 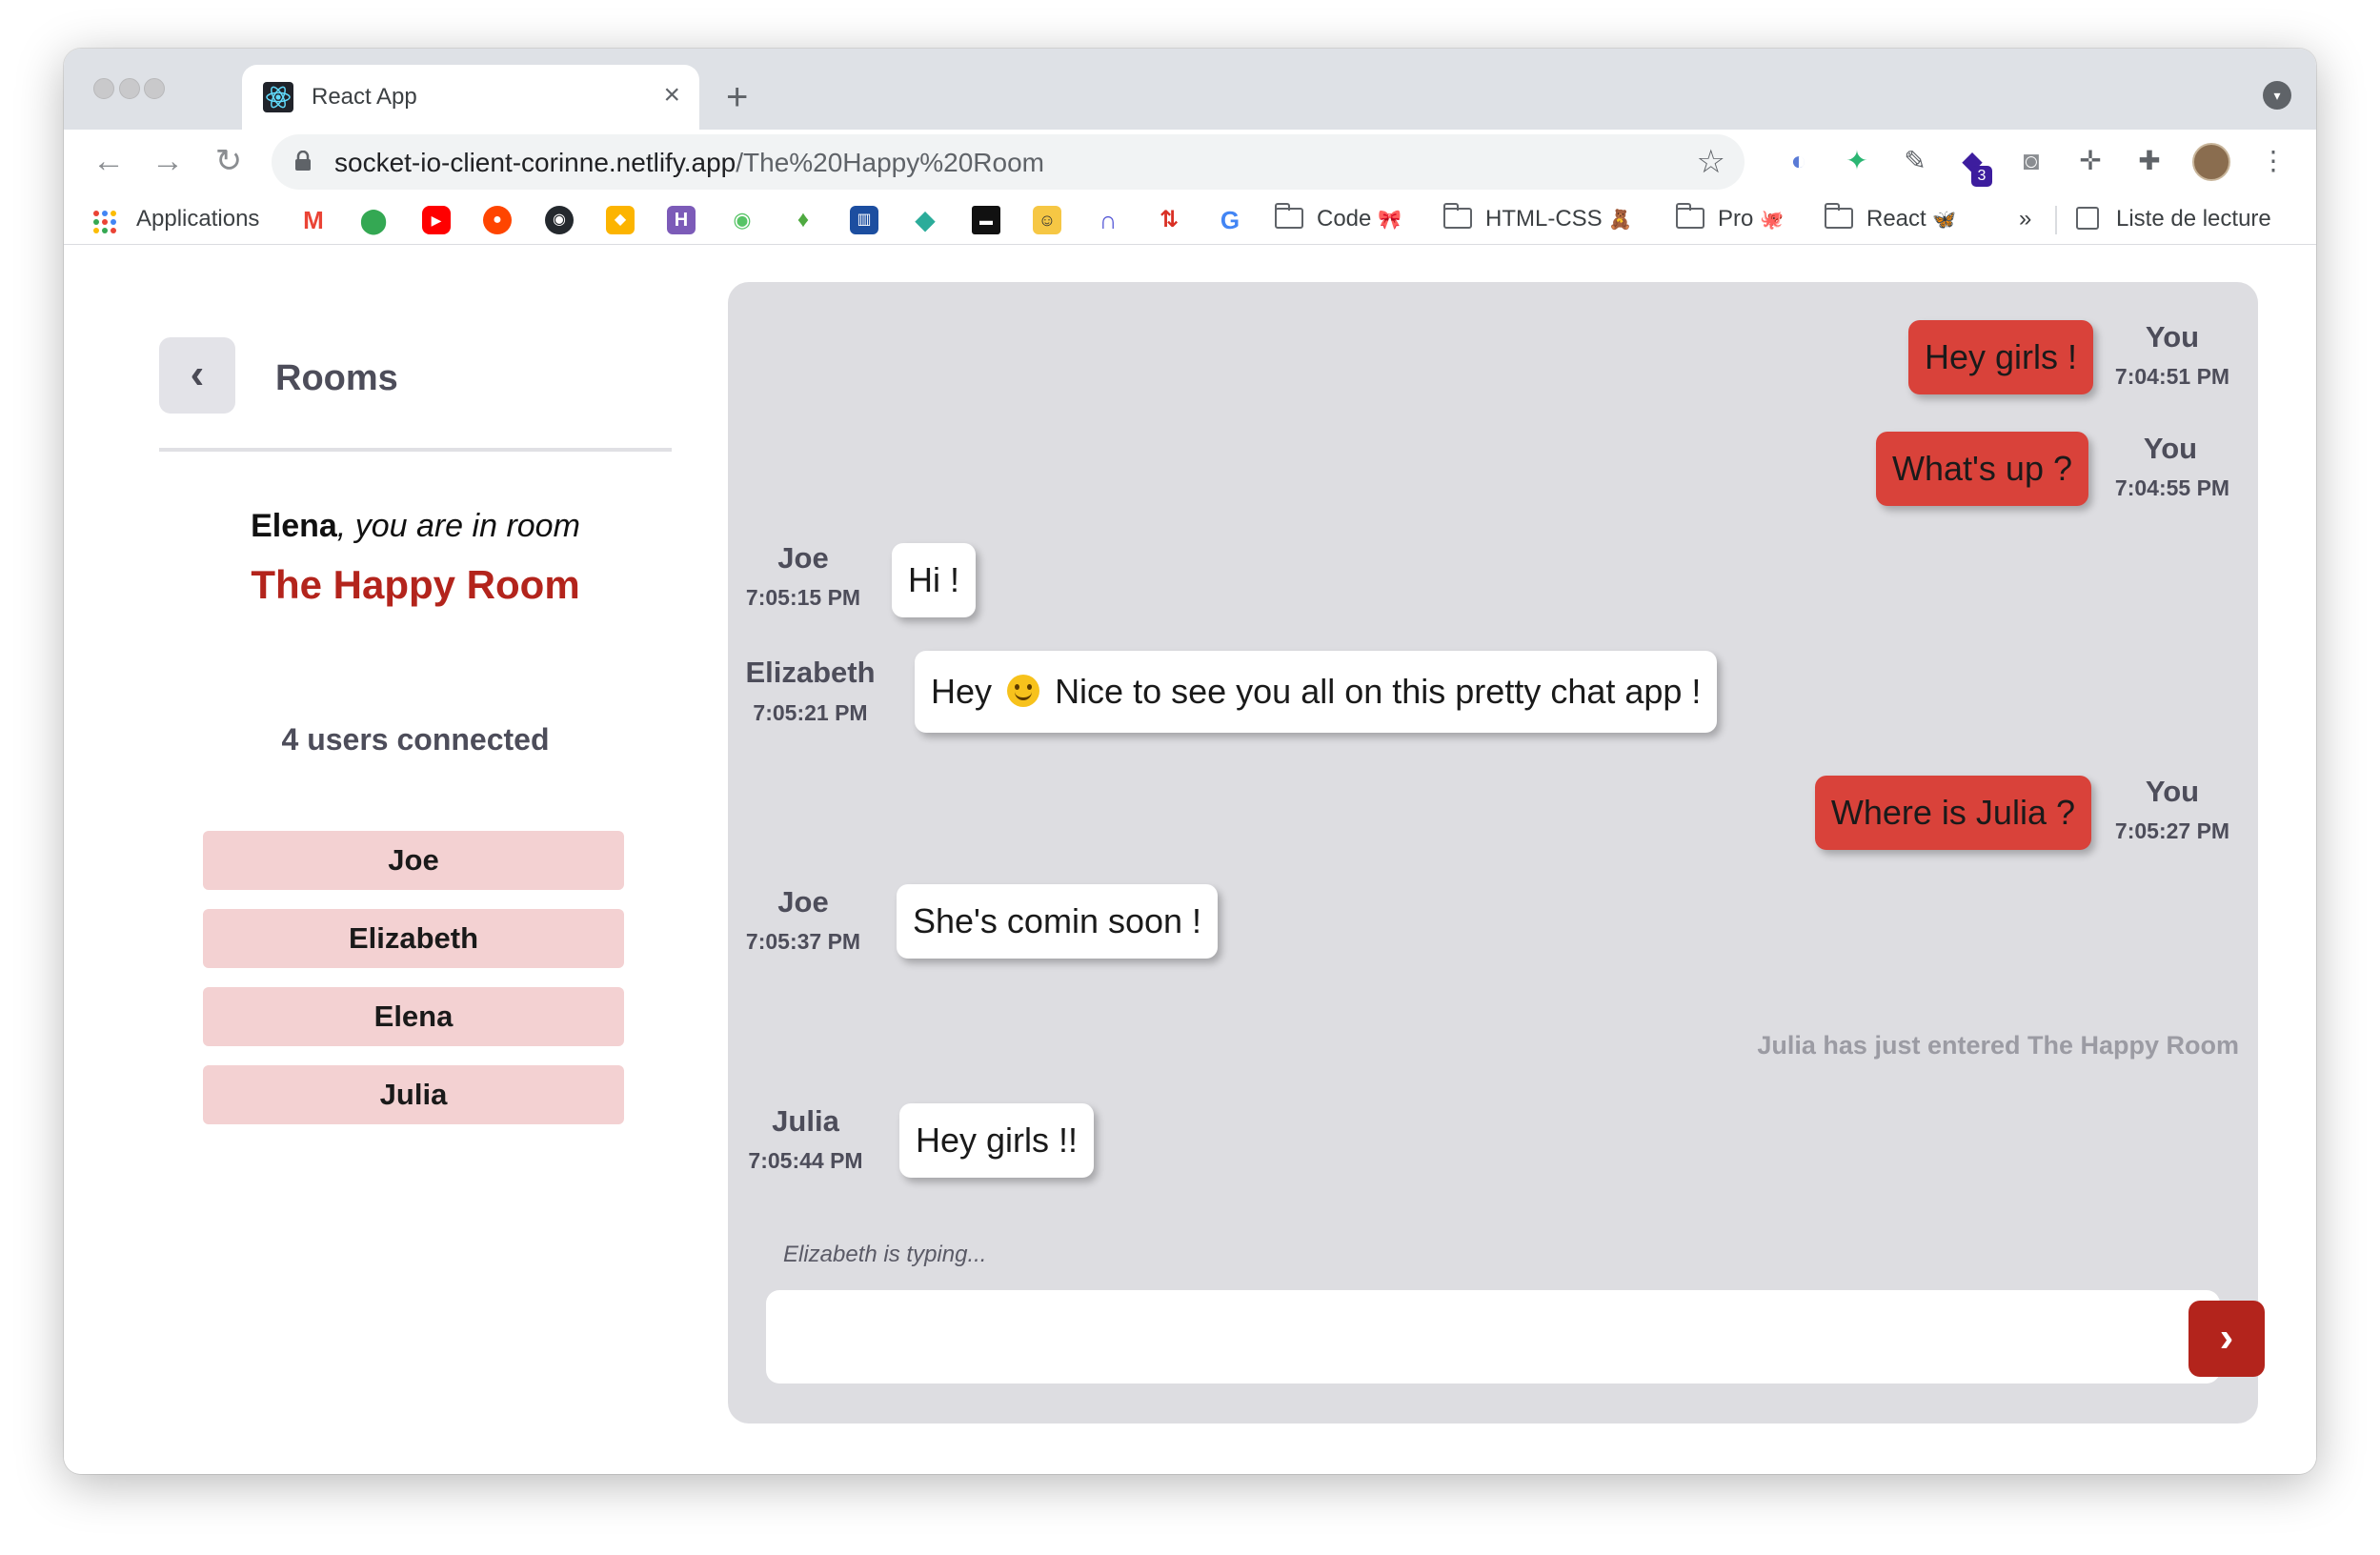 What do you see at coordinates (803, 220) in the screenshot?
I see `mongodb-leaf-icon: ♦` at bounding box center [803, 220].